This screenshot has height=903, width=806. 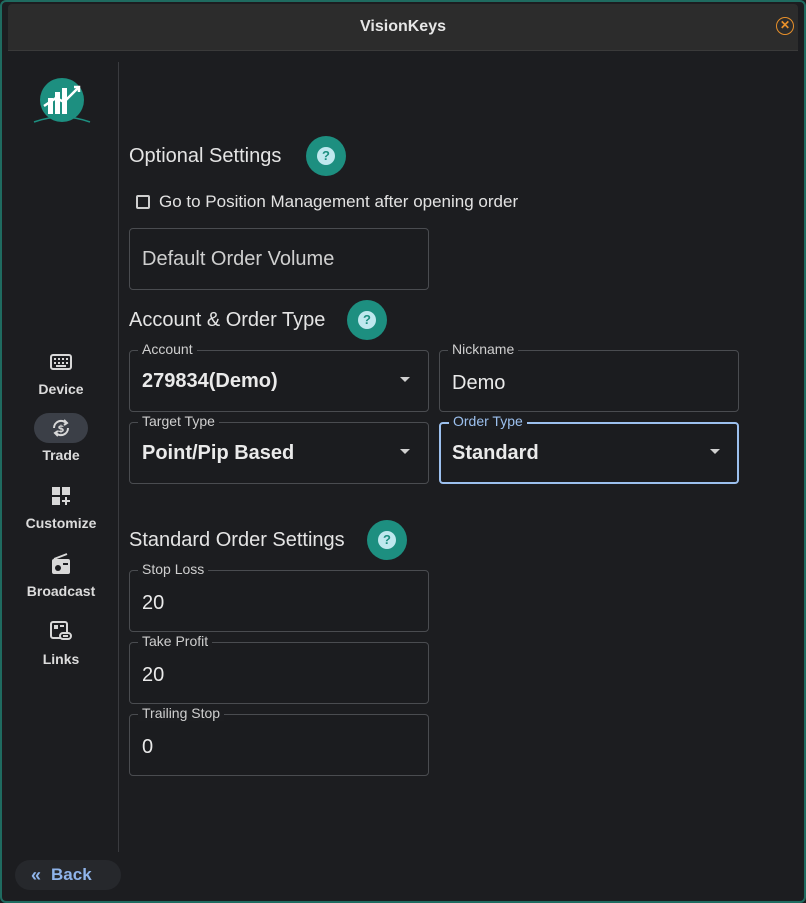 What do you see at coordinates (167, 349) in the screenshot?
I see `account-label: Account` at bounding box center [167, 349].